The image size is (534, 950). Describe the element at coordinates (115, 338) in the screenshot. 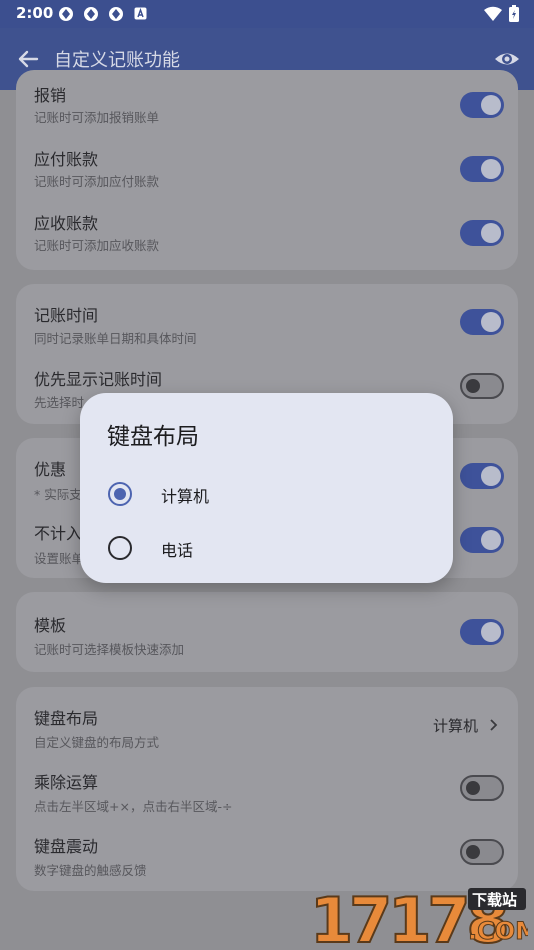

I see `setting-subtitle: 同时记录账单日期和具体时间` at that location.